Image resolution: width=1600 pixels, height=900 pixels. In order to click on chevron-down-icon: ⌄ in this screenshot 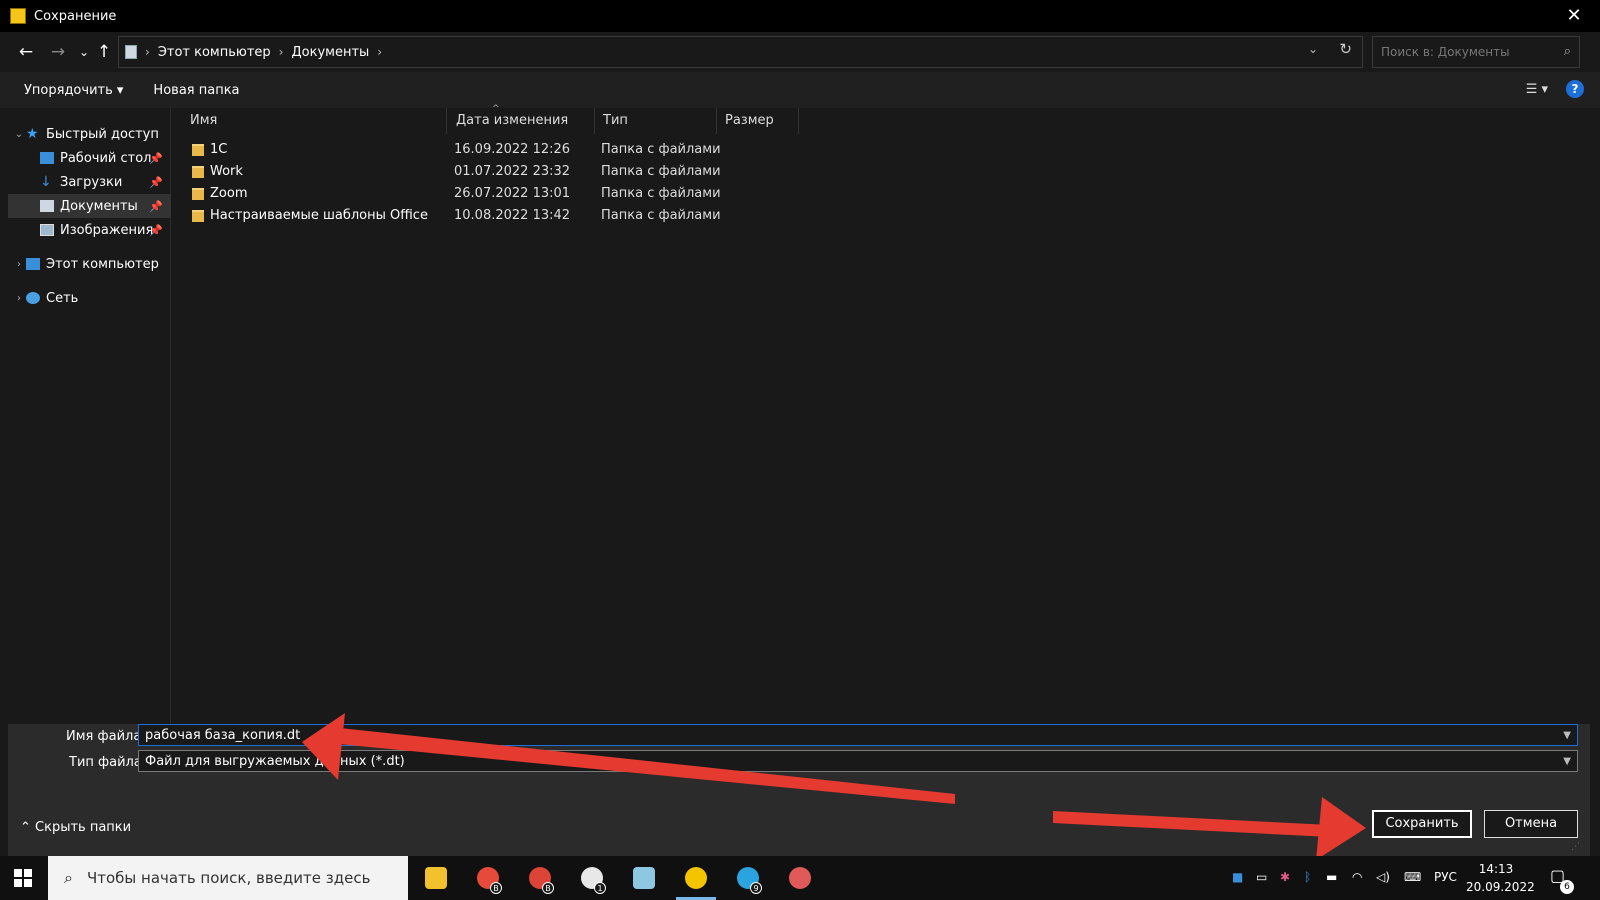, I will do `click(19, 134)`.